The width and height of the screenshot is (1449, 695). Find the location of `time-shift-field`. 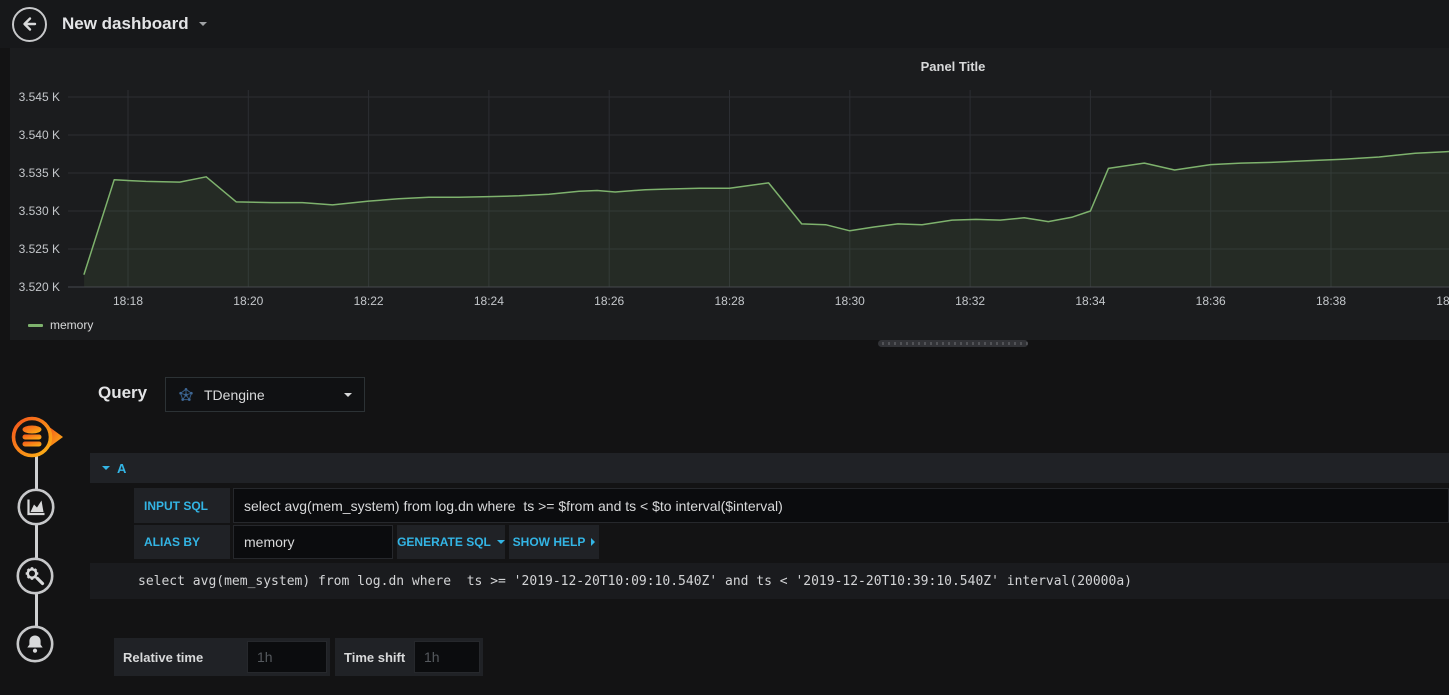

time-shift-field is located at coordinates (447, 657).